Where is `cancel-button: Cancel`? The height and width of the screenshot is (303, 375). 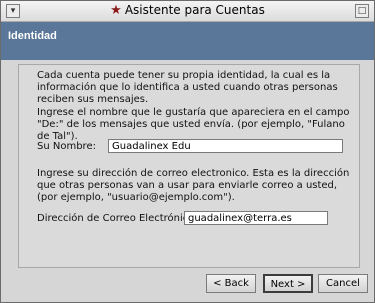
cancel-button: Cancel is located at coordinates (343, 283).